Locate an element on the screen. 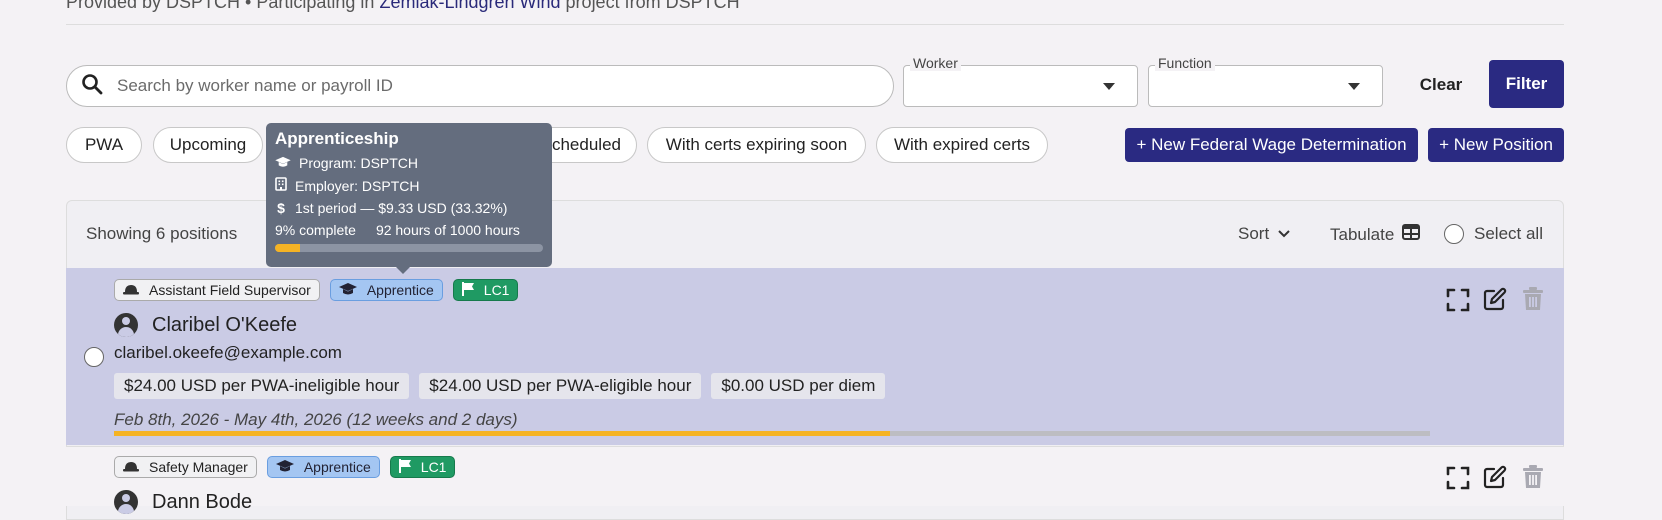 Image resolution: width=1662 pixels, height=520 pixels. select-all: Select all is located at coordinates (1493, 234).